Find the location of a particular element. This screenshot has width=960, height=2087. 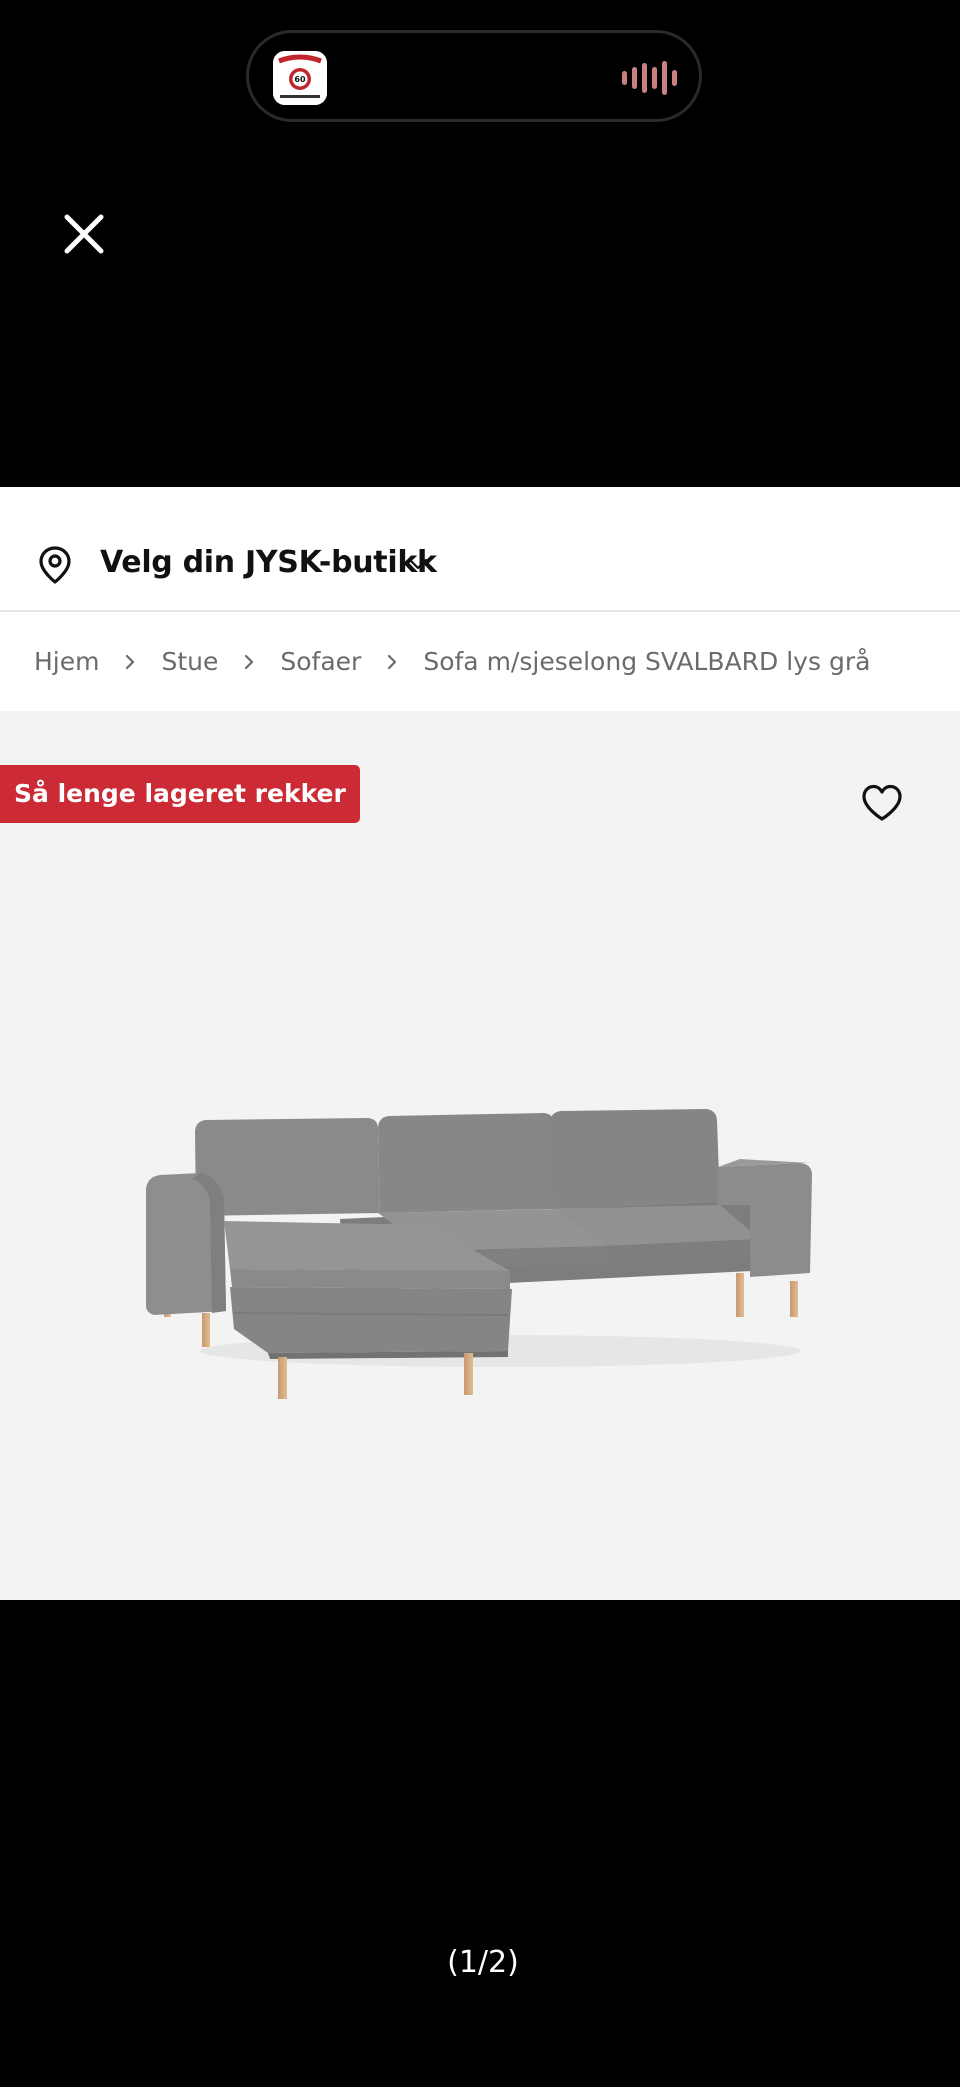

audio-waveform-icon is located at coordinates (649, 78).